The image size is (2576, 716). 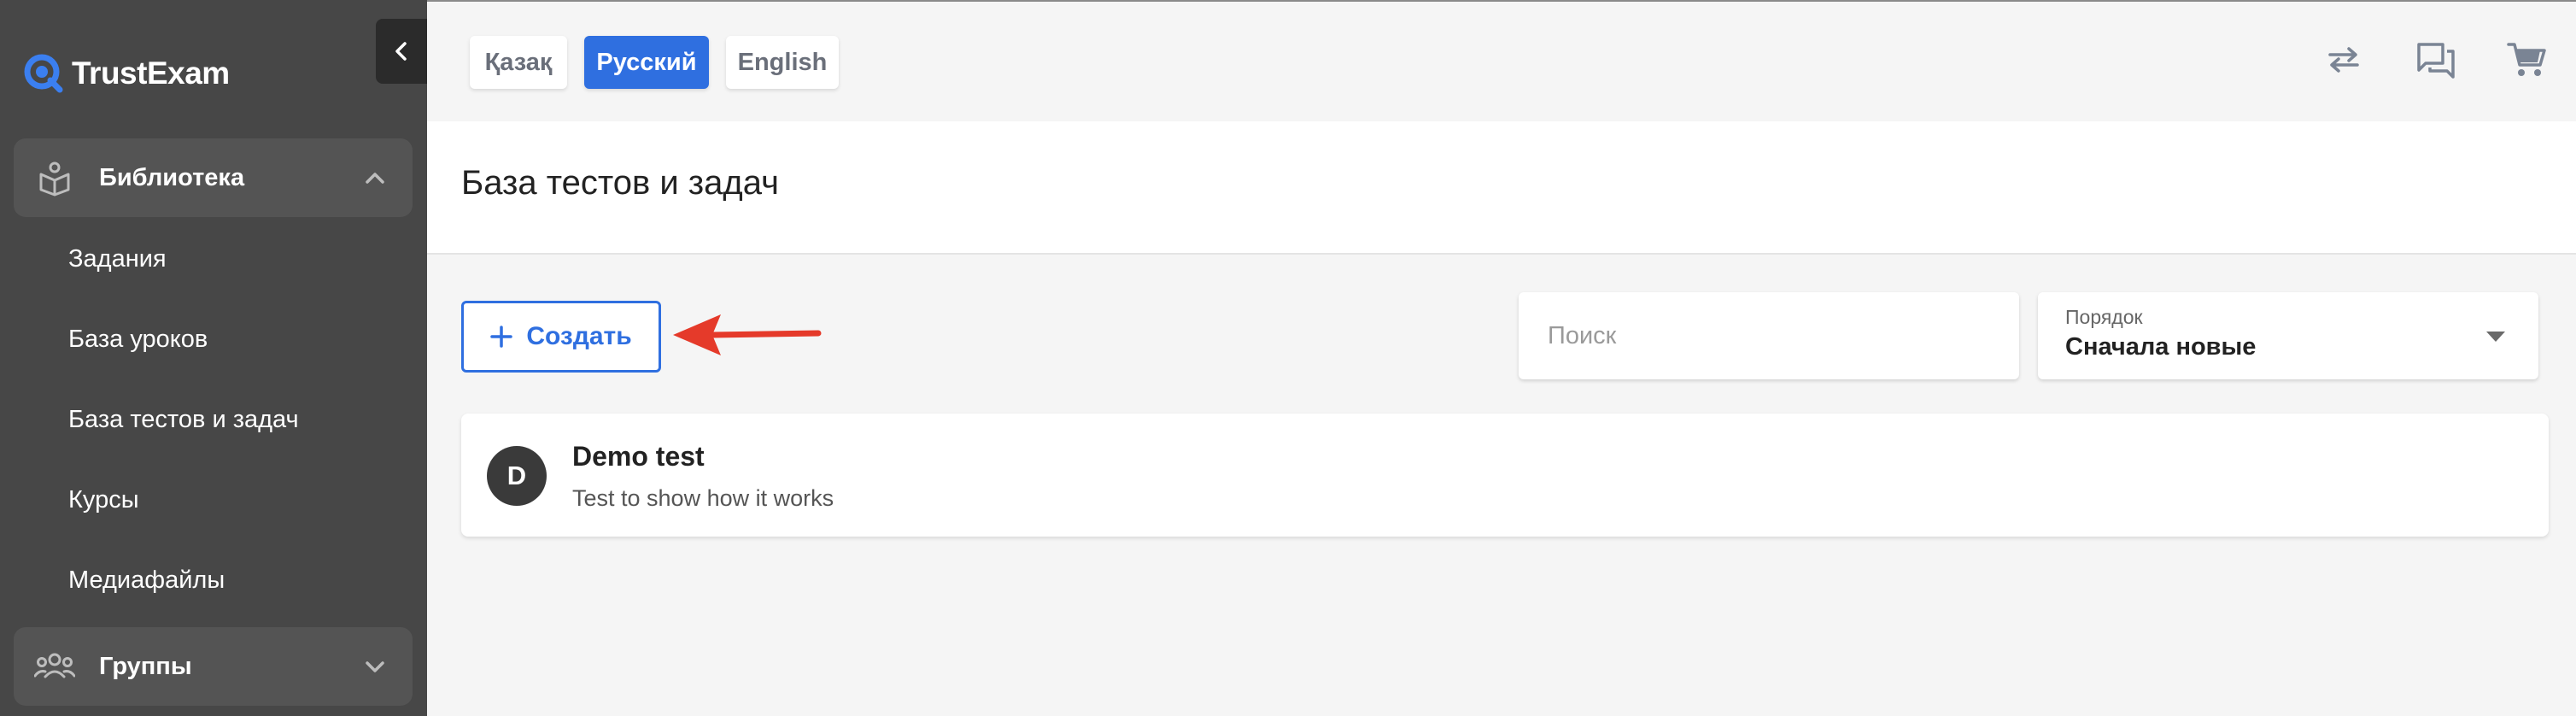 What do you see at coordinates (54, 666) in the screenshot?
I see `groups-icon` at bounding box center [54, 666].